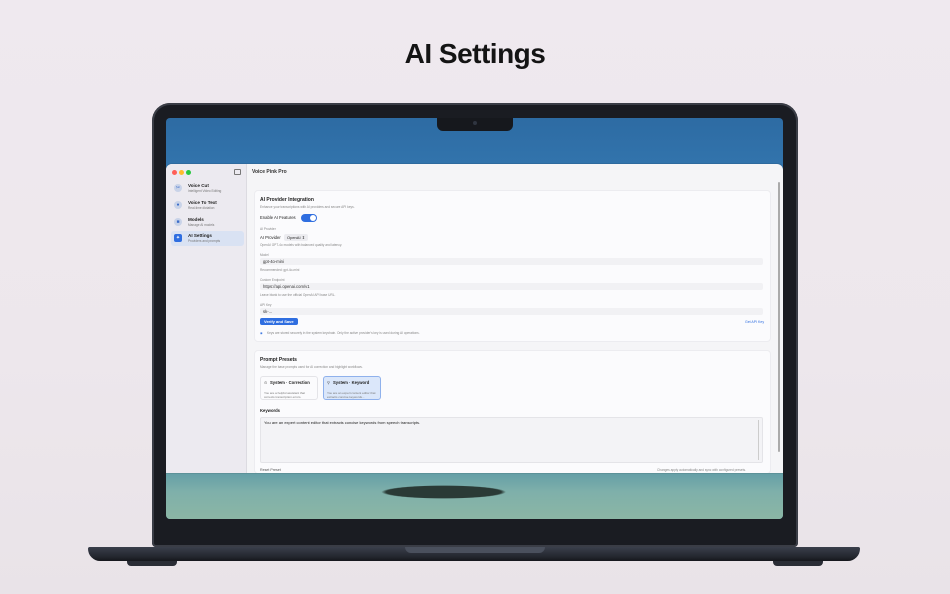 The height and width of the screenshot is (594, 950). I want to click on sidebar-item-subtitle: Real-time dictation, so click(201, 208).